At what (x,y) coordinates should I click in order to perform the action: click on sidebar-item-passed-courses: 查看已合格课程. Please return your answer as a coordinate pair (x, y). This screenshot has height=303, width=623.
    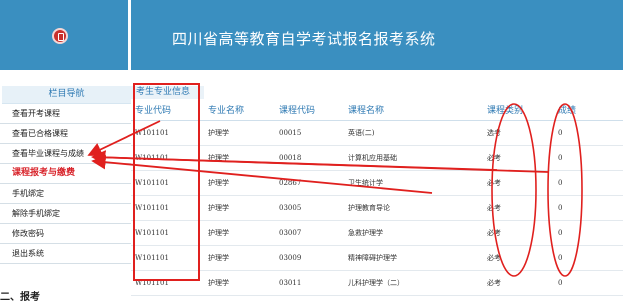
    Looking at the image, I should click on (65, 134).